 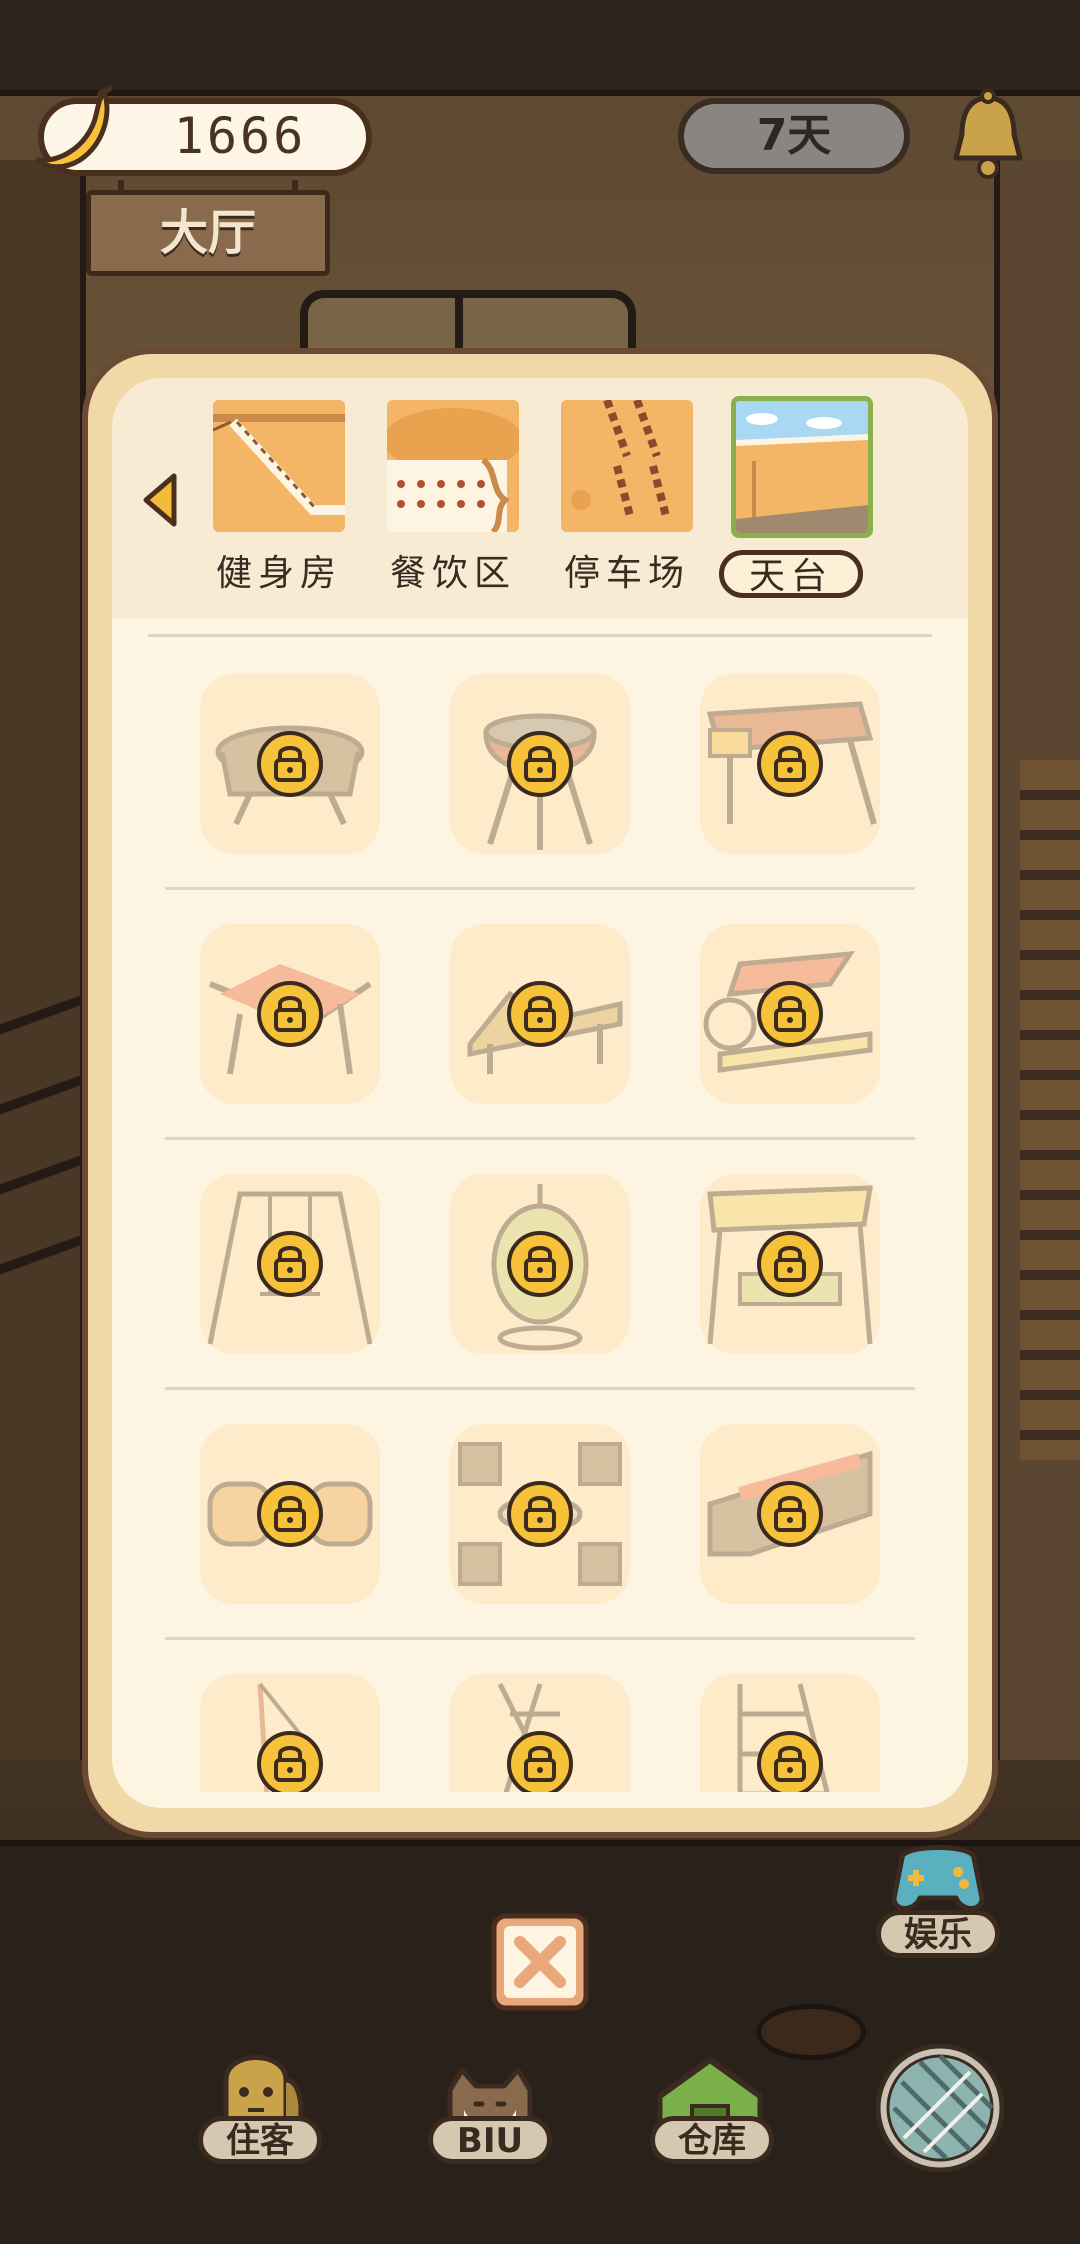 I want to click on parking-thumbnail, so click(x=627, y=466).